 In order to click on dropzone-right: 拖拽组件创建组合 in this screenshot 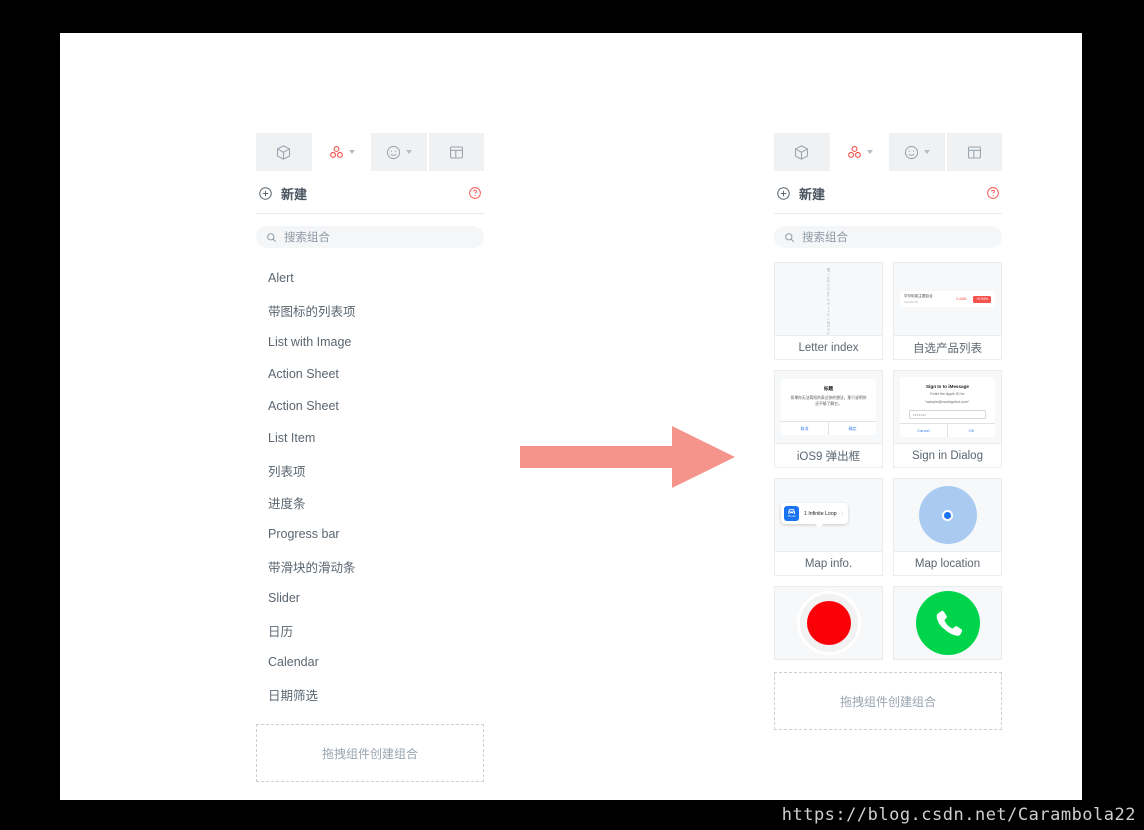, I will do `click(888, 701)`.